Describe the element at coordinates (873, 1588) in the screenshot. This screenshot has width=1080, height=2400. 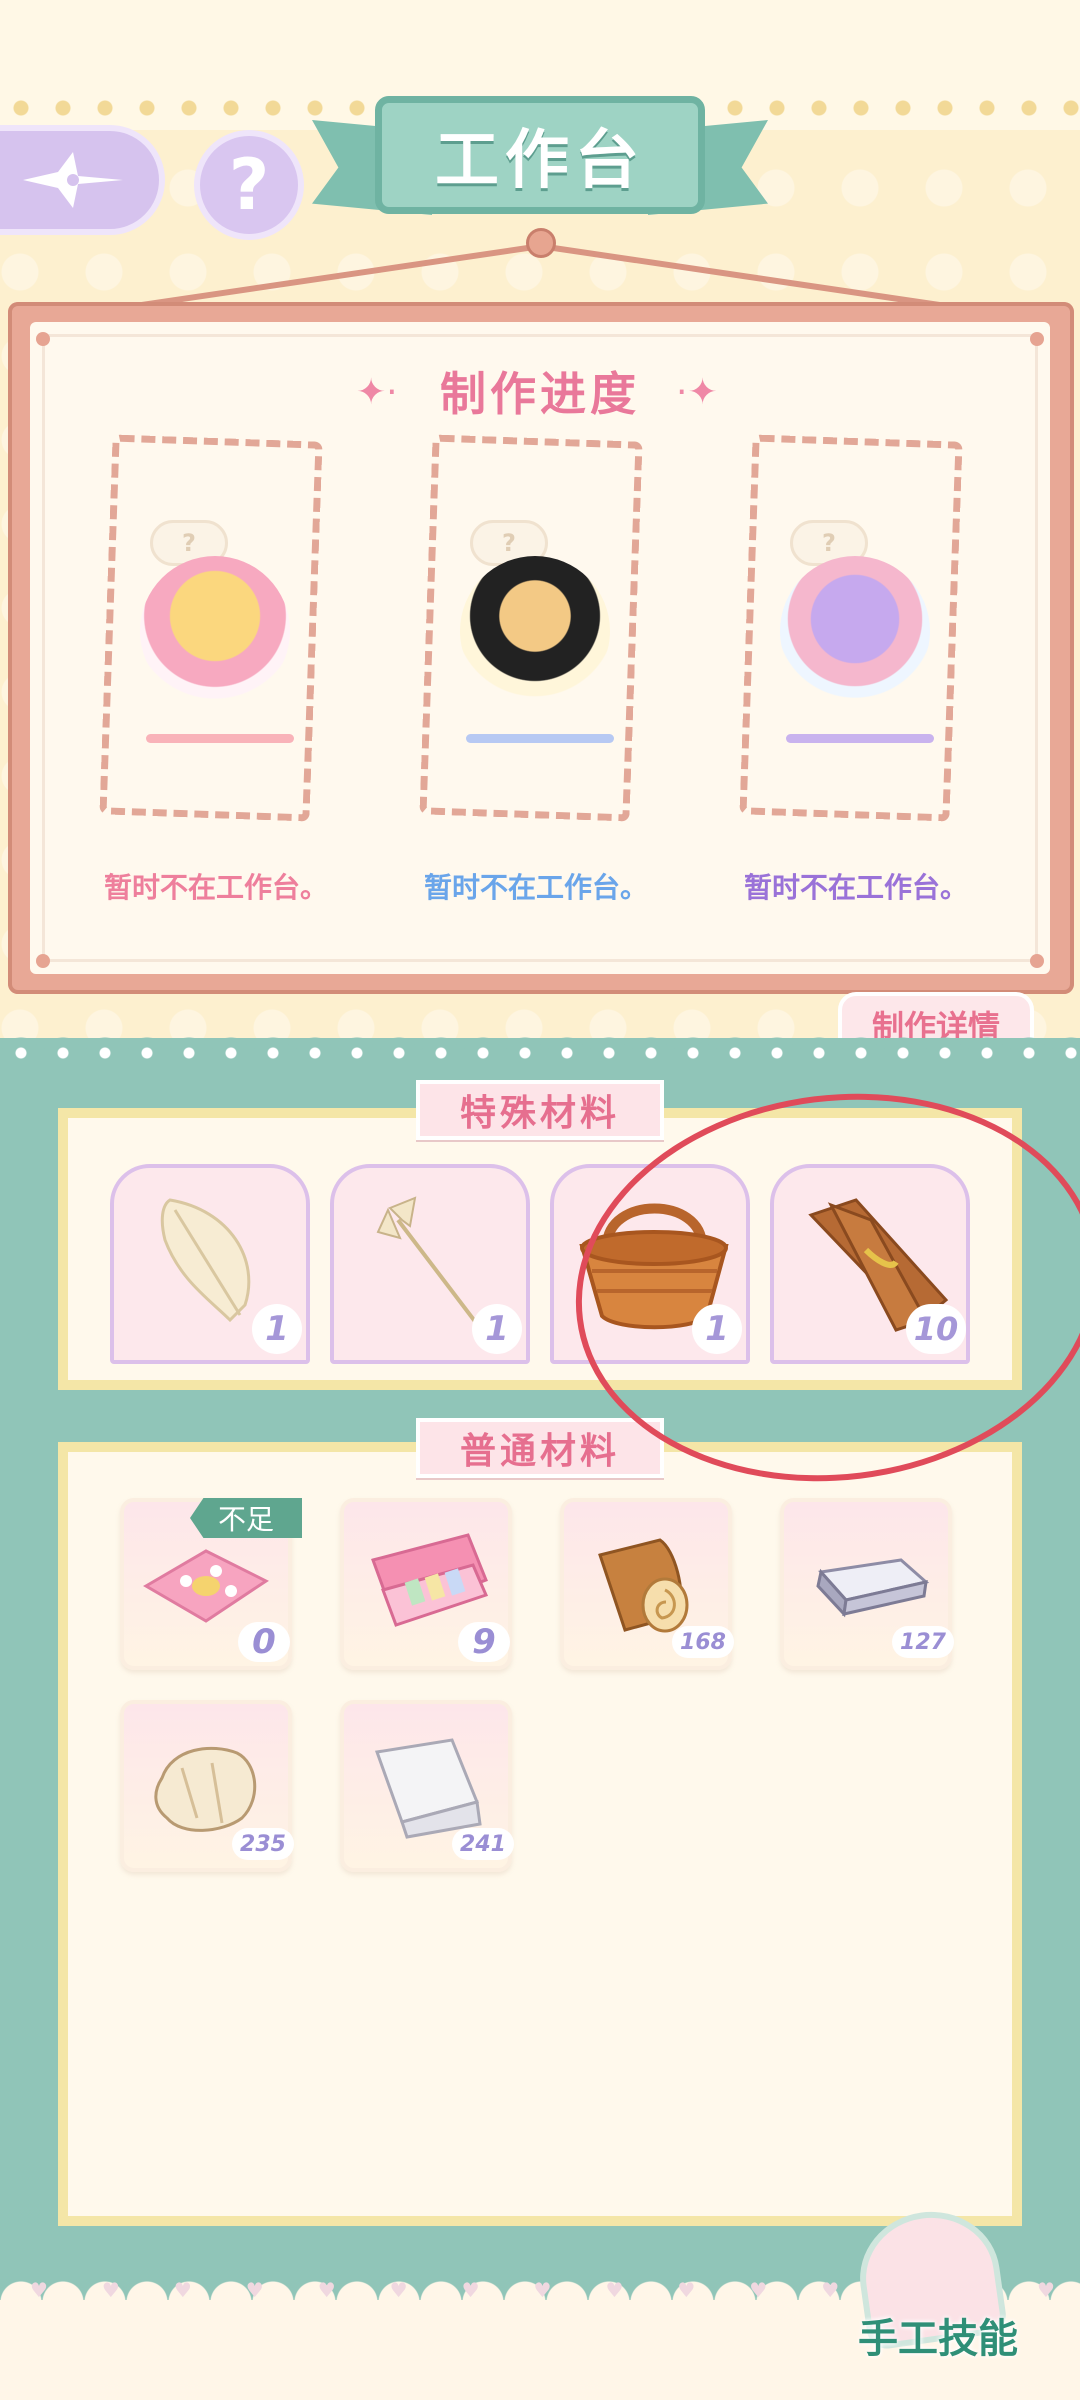
I see `silver-ingot-icon` at that location.